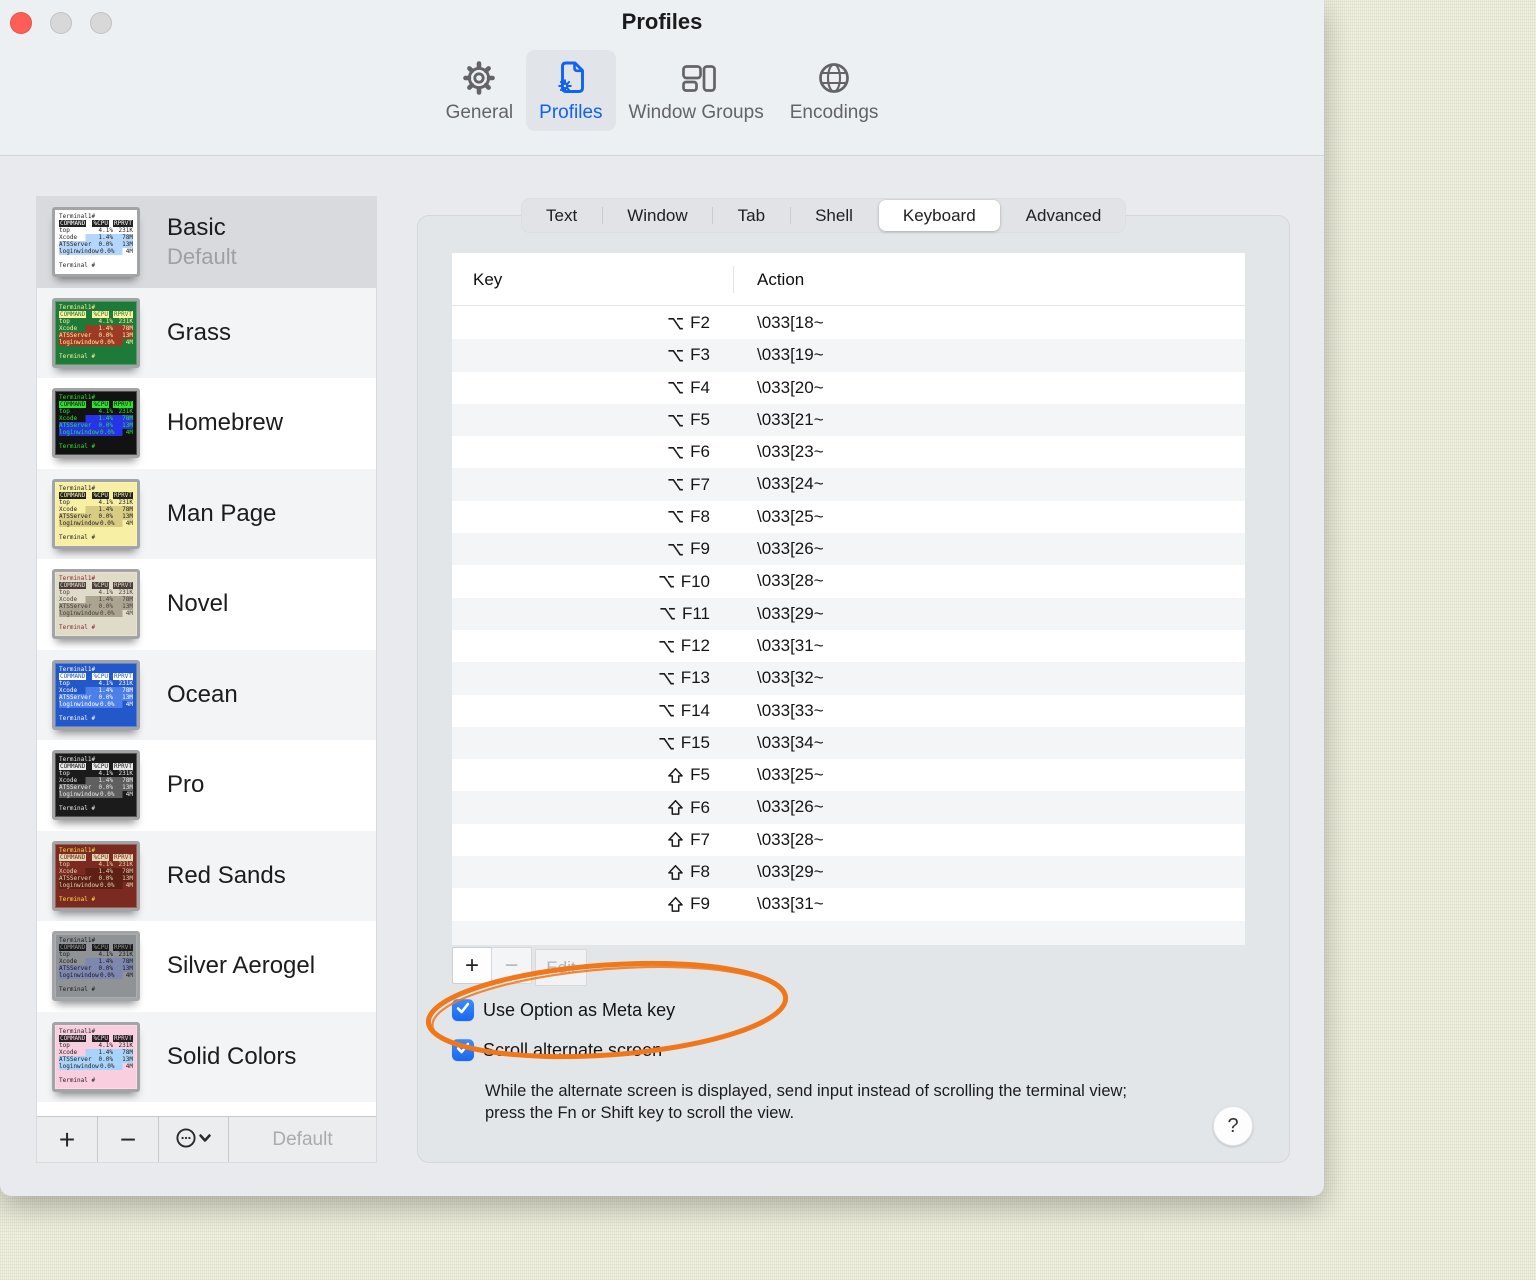 The image size is (1536, 1280). Describe the element at coordinates (848, 840) in the screenshot. I see `key-binding-row: F7 \033[28~` at that location.